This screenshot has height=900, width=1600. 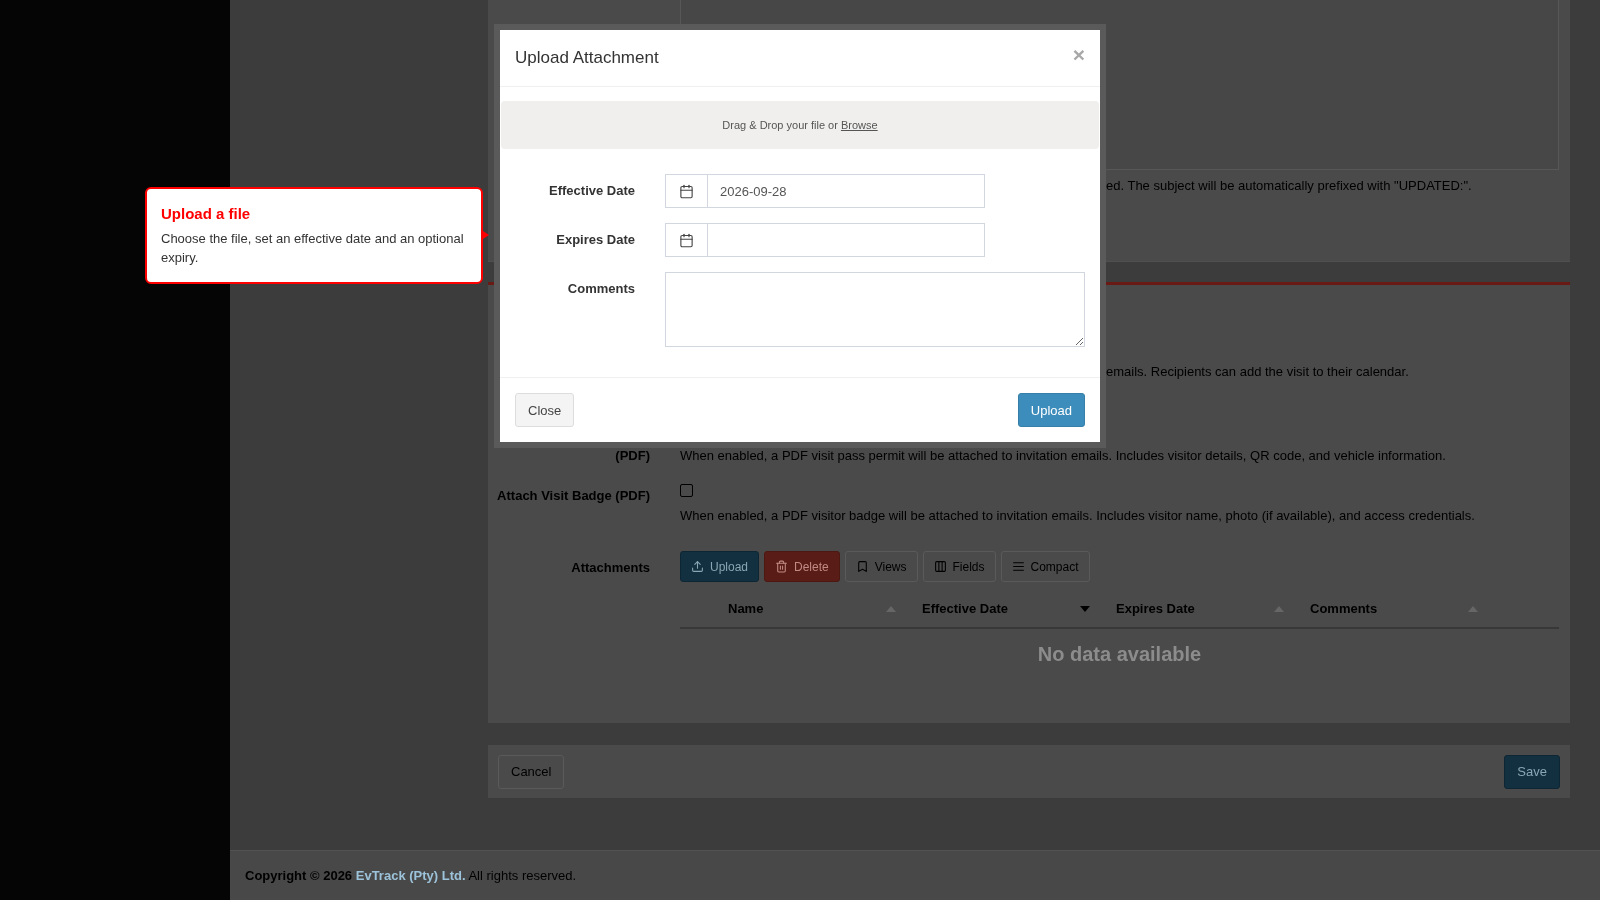 What do you see at coordinates (531, 771) in the screenshot?
I see `cancel-button: Cancel` at bounding box center [531, 771].